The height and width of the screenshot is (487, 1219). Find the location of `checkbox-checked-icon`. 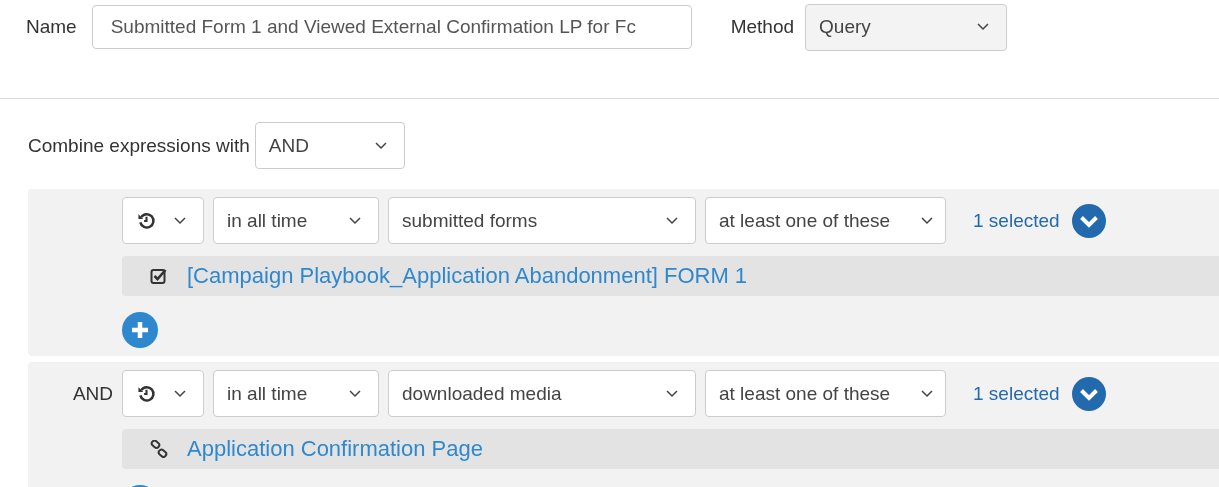

checkbox-checked-icon is located at coordinates (159, 276).